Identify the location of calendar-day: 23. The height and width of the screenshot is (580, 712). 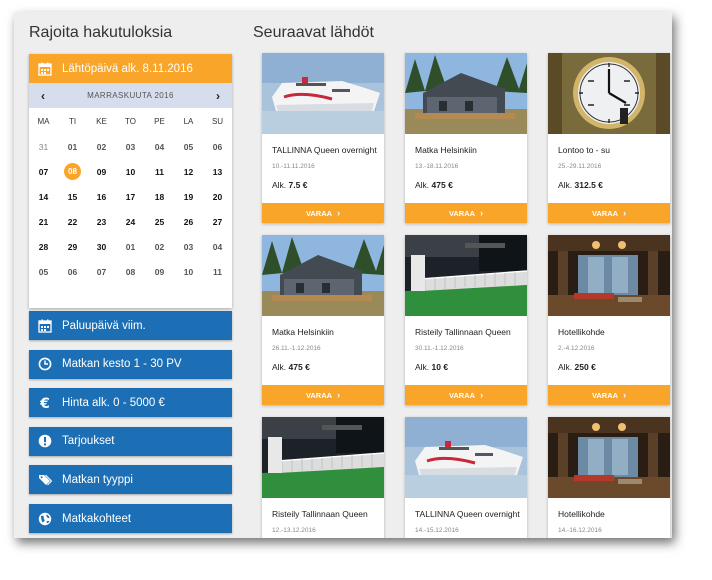
(101, 221).